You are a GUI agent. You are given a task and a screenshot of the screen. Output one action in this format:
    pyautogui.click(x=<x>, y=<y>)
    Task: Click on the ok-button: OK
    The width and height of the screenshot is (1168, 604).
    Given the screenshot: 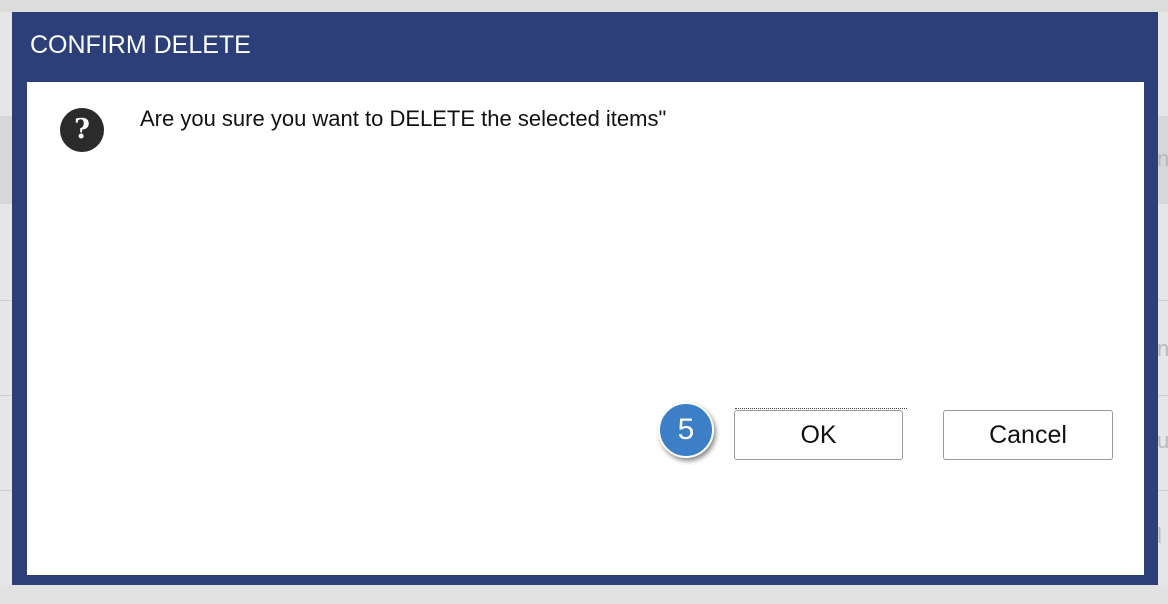 What is the action you would take?
    pyautogui.click(x=820, y=434)
    